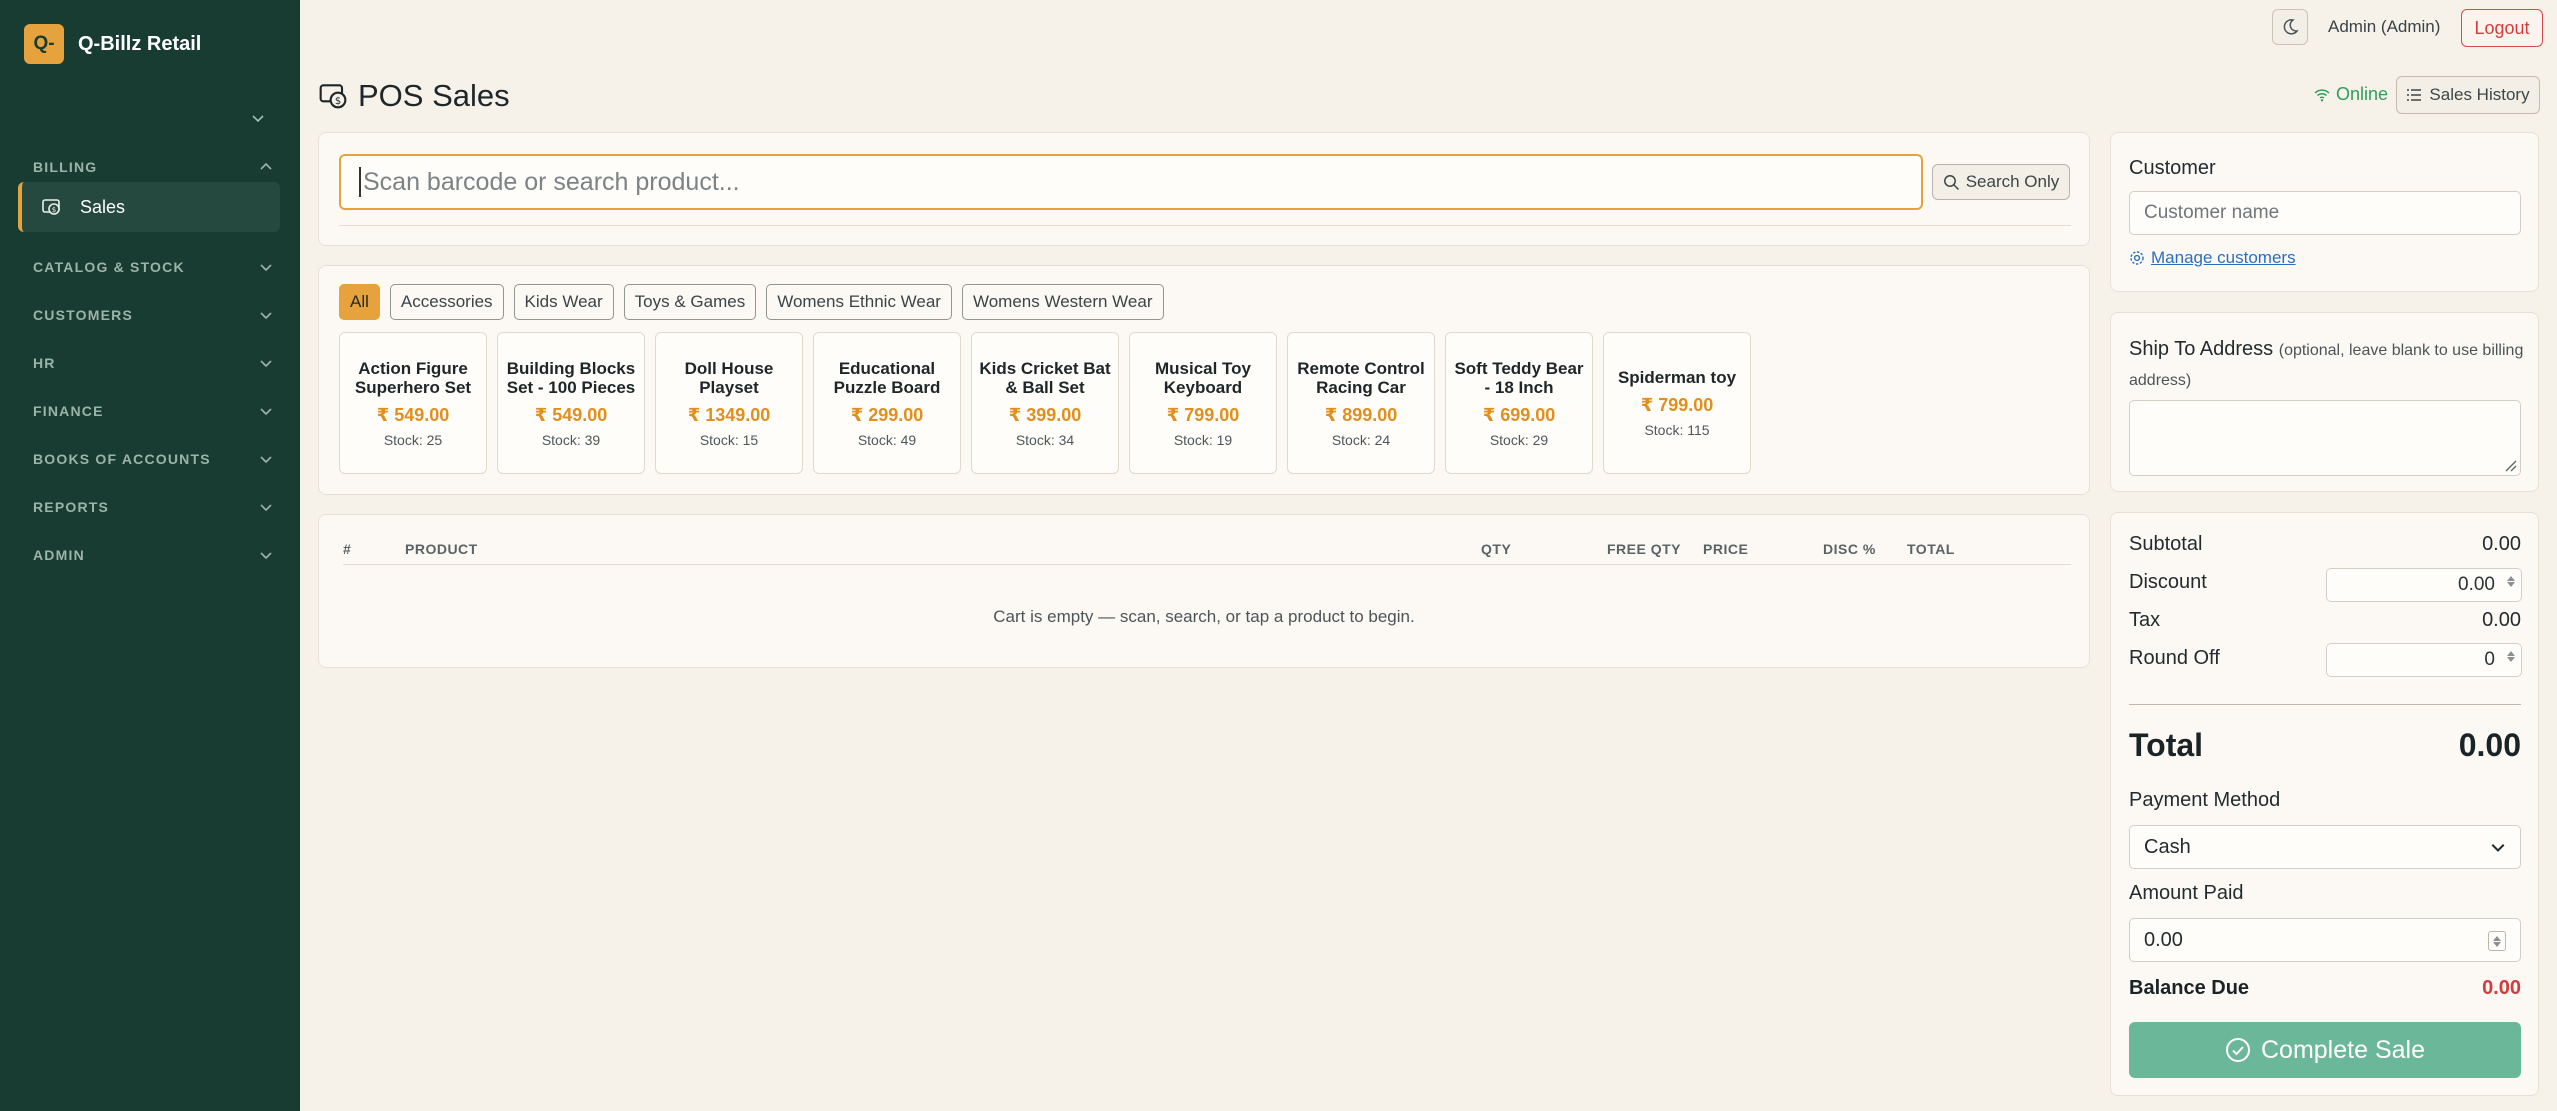 The height and width of the screenshot is (1111, 2557). What do you see at coordinates (1951, 182) in the screenshot?
I see `search-icon` at bounding box center [1951, 182].